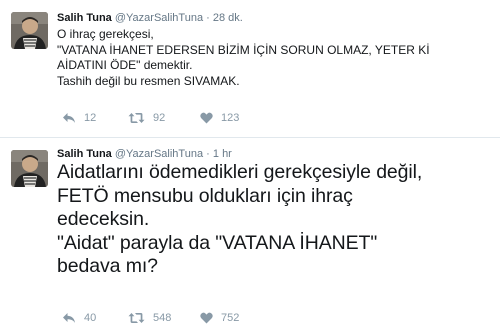 This screenshot has width=500, height=330. What do you see at coordinates (219, 118) in the screenshot?
I see `like-button: 123` at bounding box center [219, 118].